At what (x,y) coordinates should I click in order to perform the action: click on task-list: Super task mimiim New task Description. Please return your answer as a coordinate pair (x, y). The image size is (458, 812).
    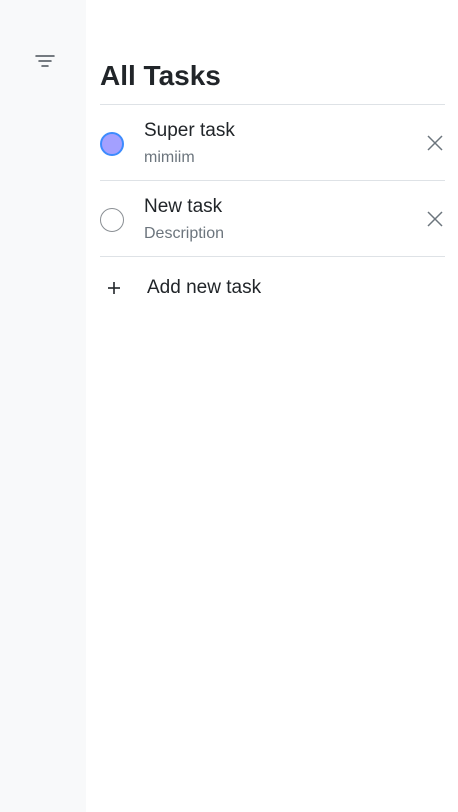
    Looking at the image, I should click on (272, 180).